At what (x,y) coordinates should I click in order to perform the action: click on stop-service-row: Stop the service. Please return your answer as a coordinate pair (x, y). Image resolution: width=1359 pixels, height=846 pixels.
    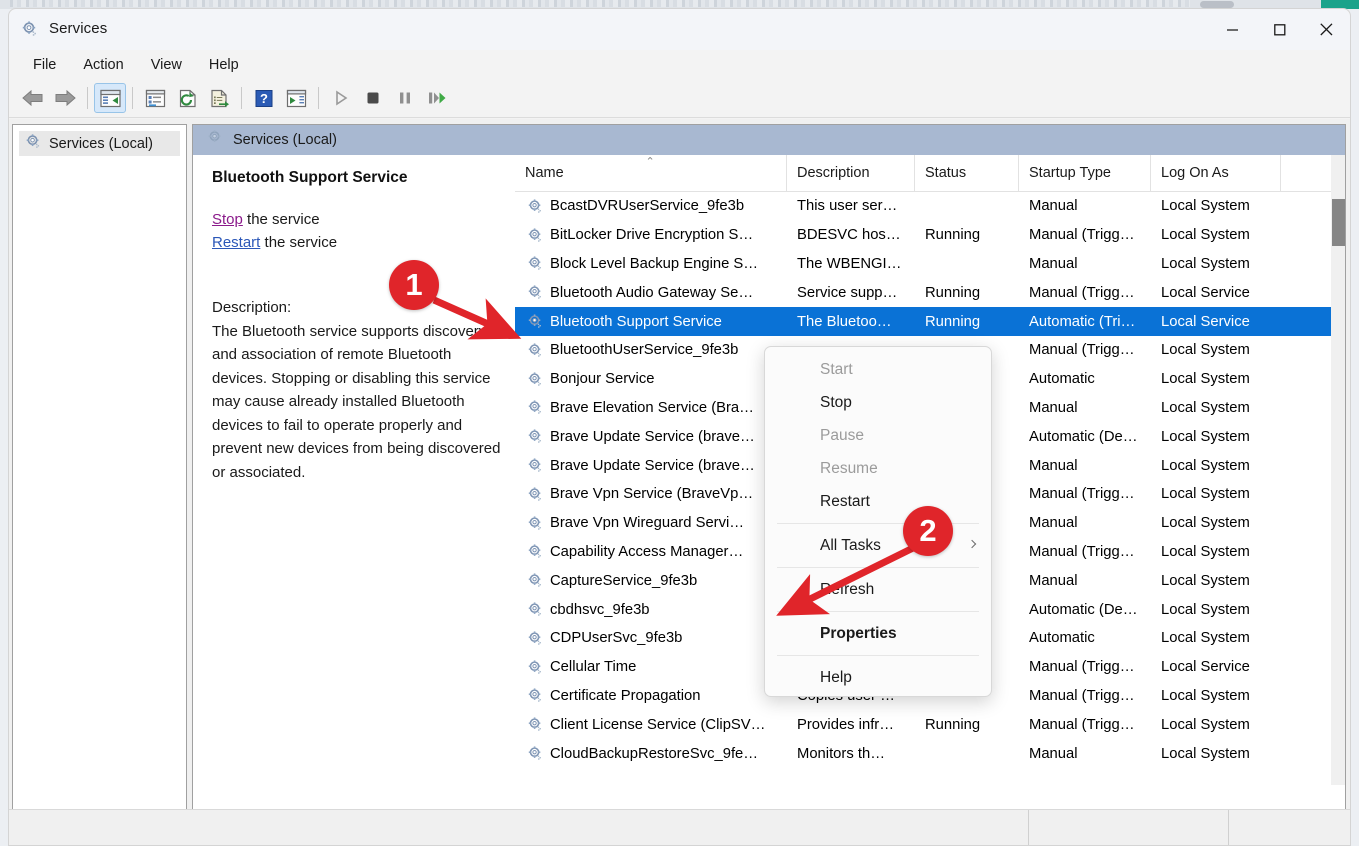
    Looking at the image, I should click on (355, 219).